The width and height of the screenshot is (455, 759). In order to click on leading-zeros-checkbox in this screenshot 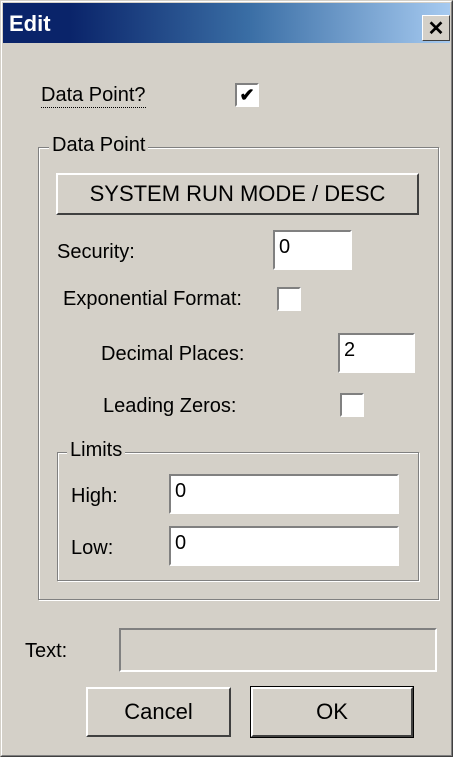, I will do `click(352, 405)`.